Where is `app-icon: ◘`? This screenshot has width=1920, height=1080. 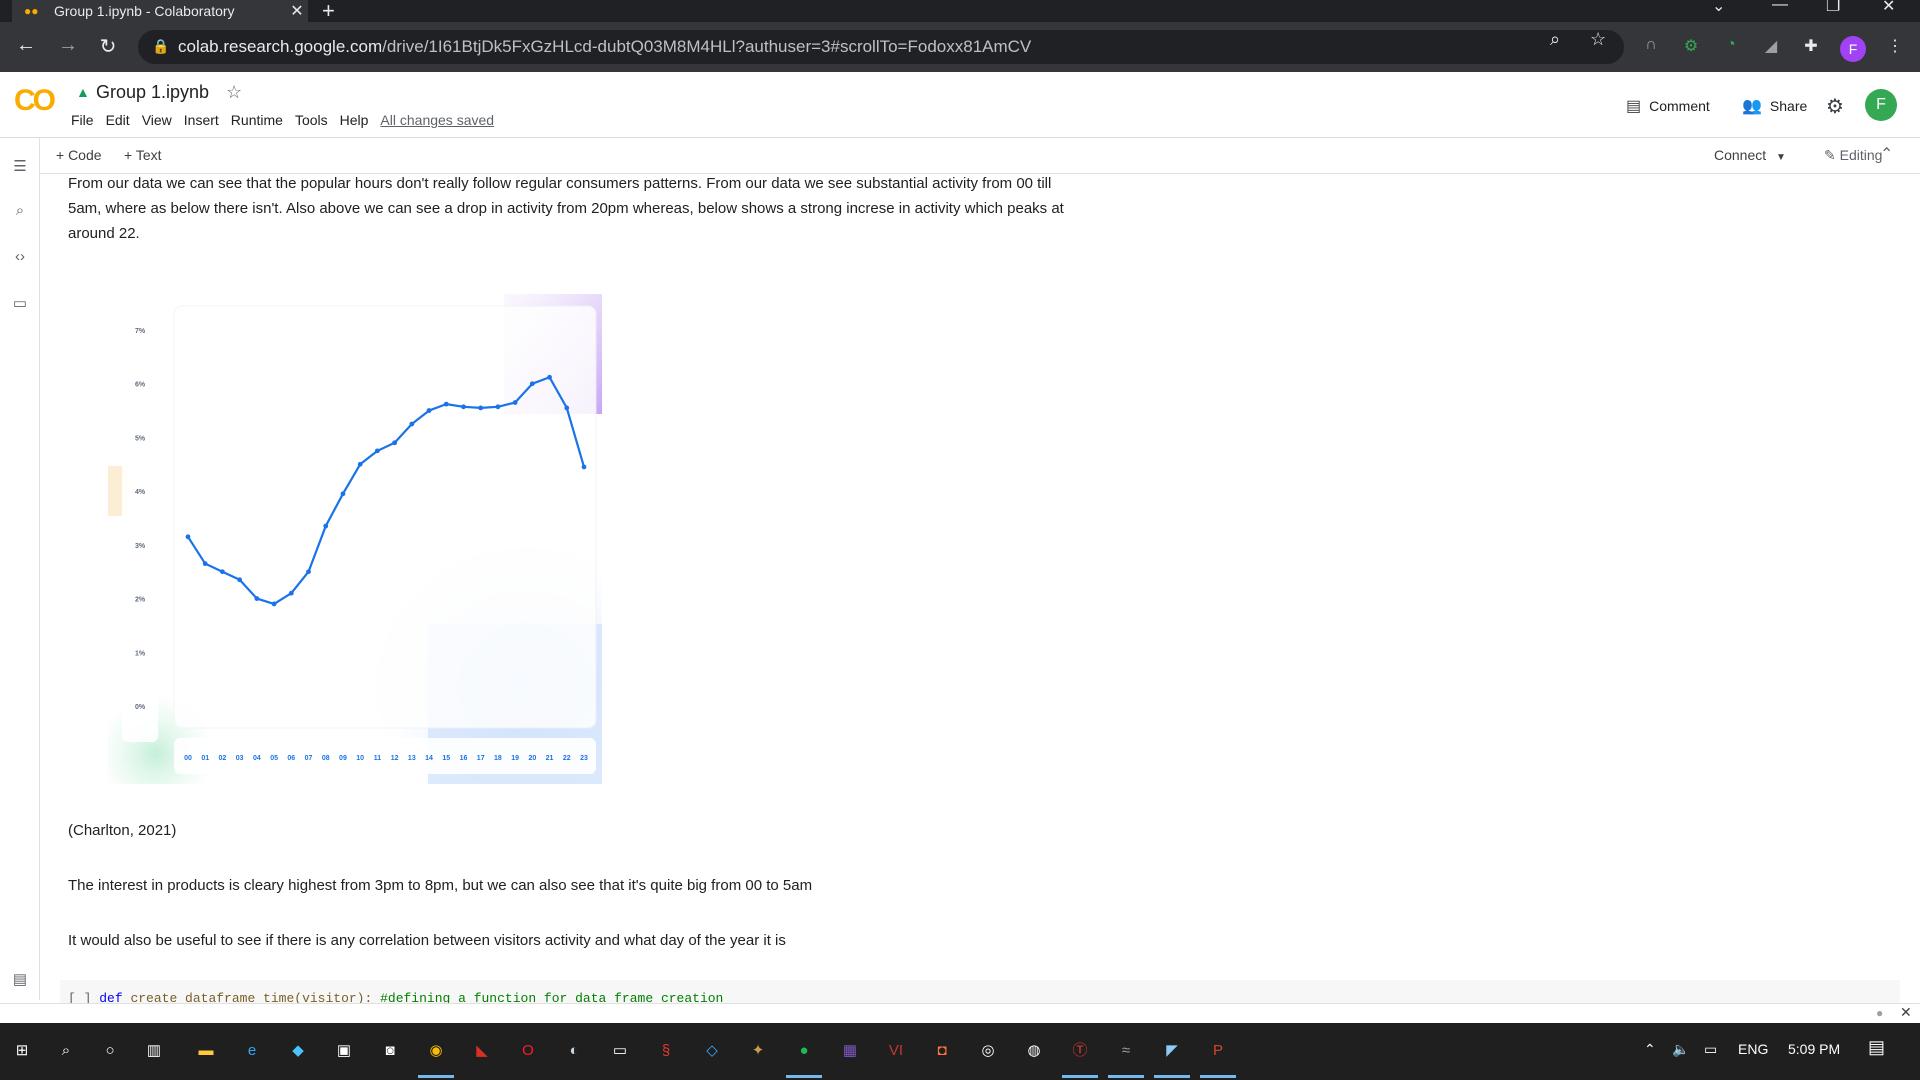 app-icon: ◘ is located at coordinates (942, 1051).